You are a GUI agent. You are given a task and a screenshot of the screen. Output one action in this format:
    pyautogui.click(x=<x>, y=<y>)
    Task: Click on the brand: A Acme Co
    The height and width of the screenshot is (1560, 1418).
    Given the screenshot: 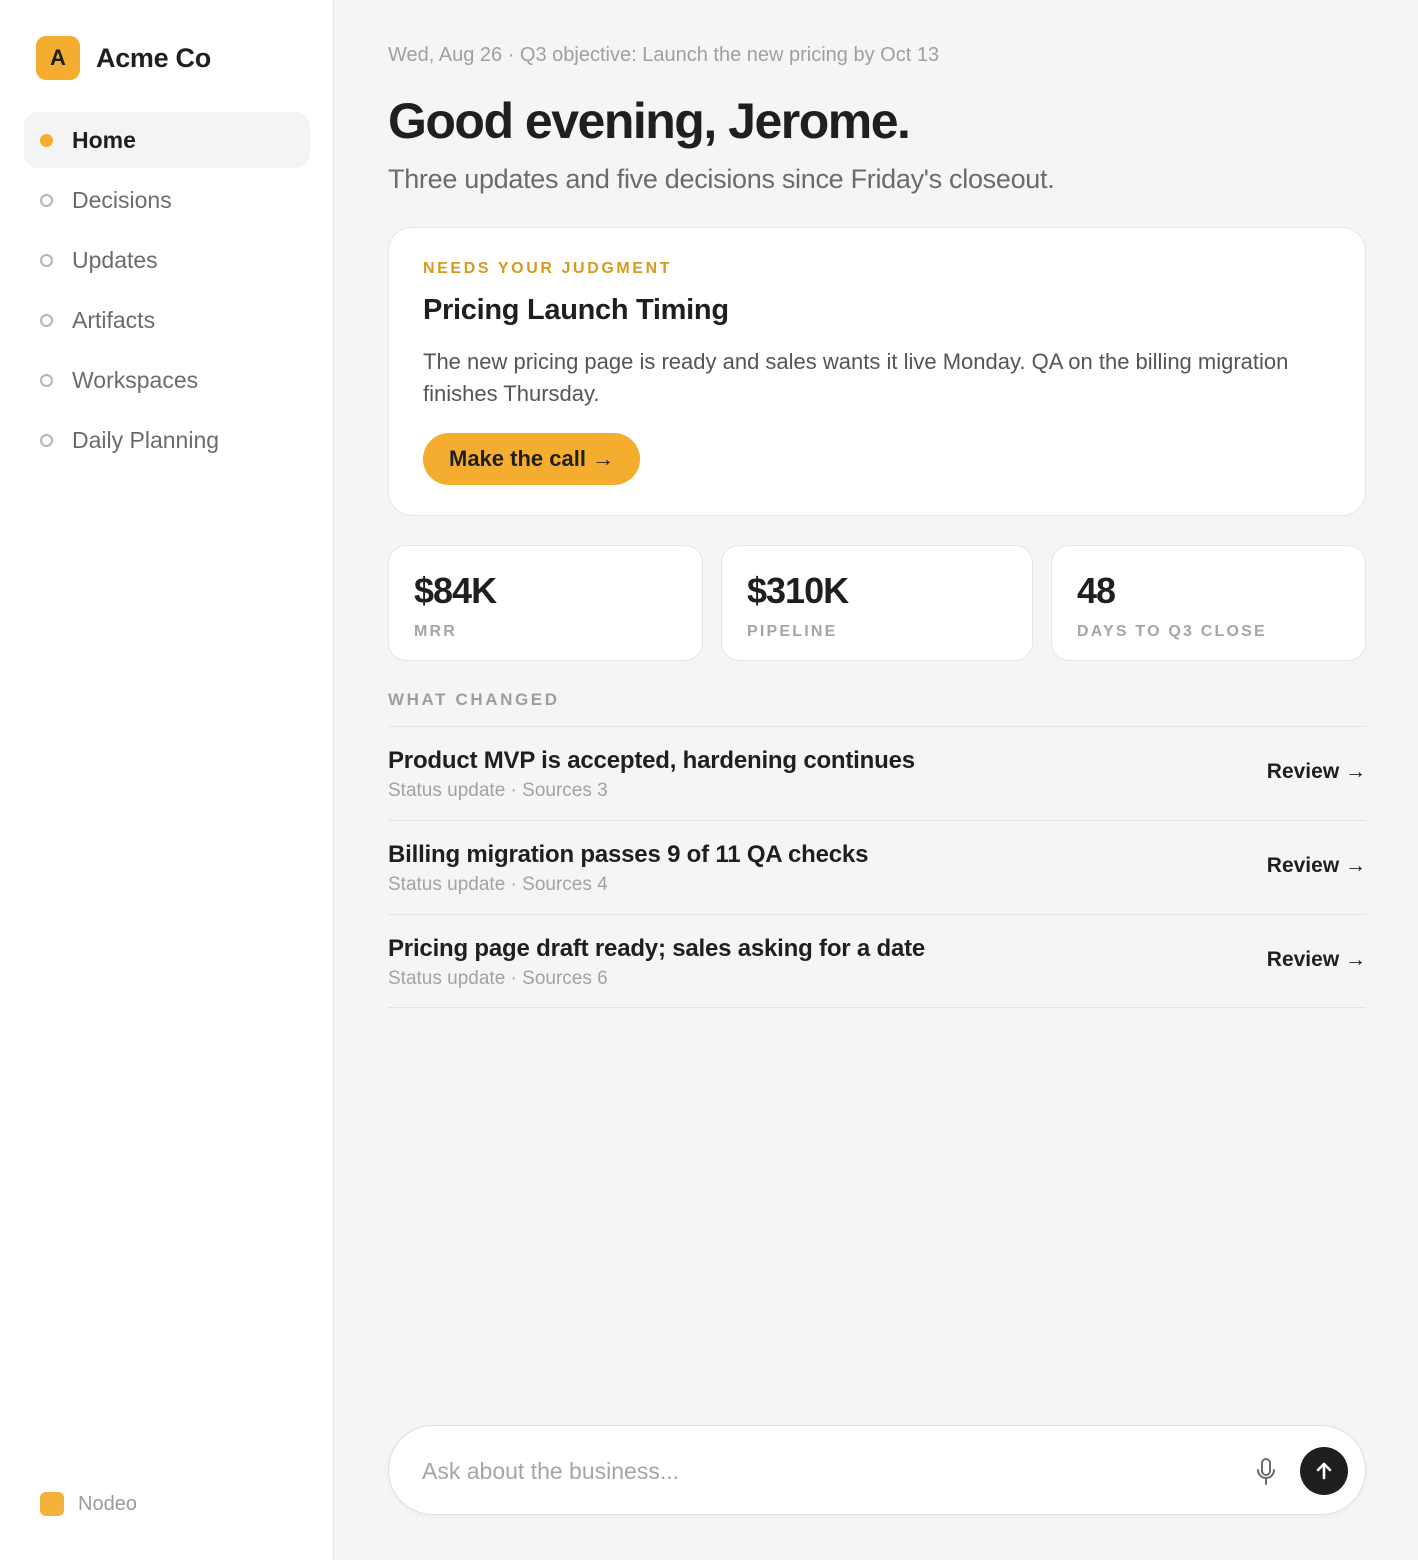 What is the action you would take?
    pyautogui.click(x=123, y=58)
    